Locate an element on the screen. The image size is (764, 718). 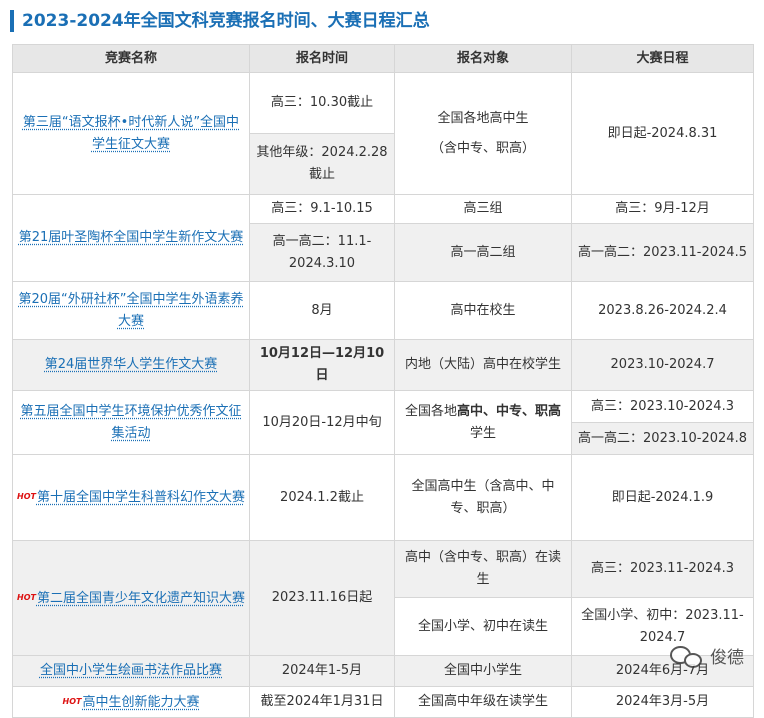
target-bold-text: 高中、中专、职高 is located at coordinates (509, 411).